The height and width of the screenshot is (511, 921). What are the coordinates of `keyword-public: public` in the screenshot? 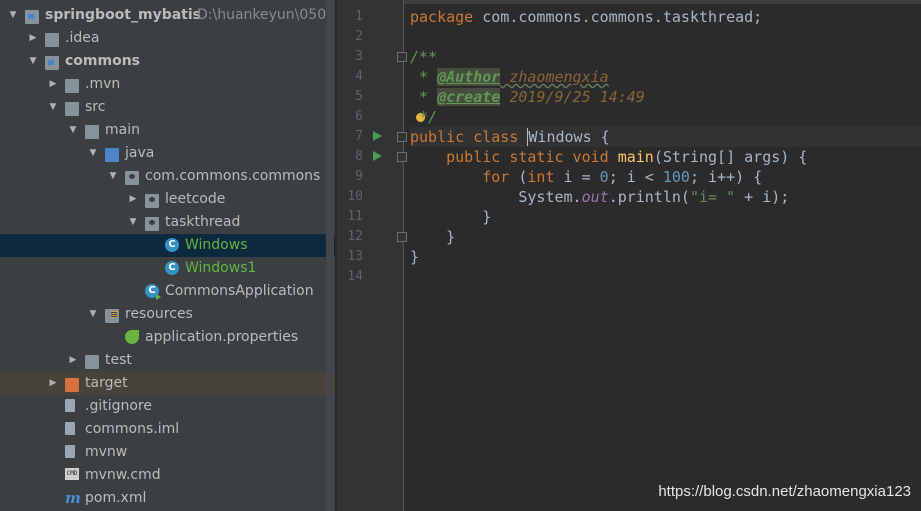 It's located at (437, 137).